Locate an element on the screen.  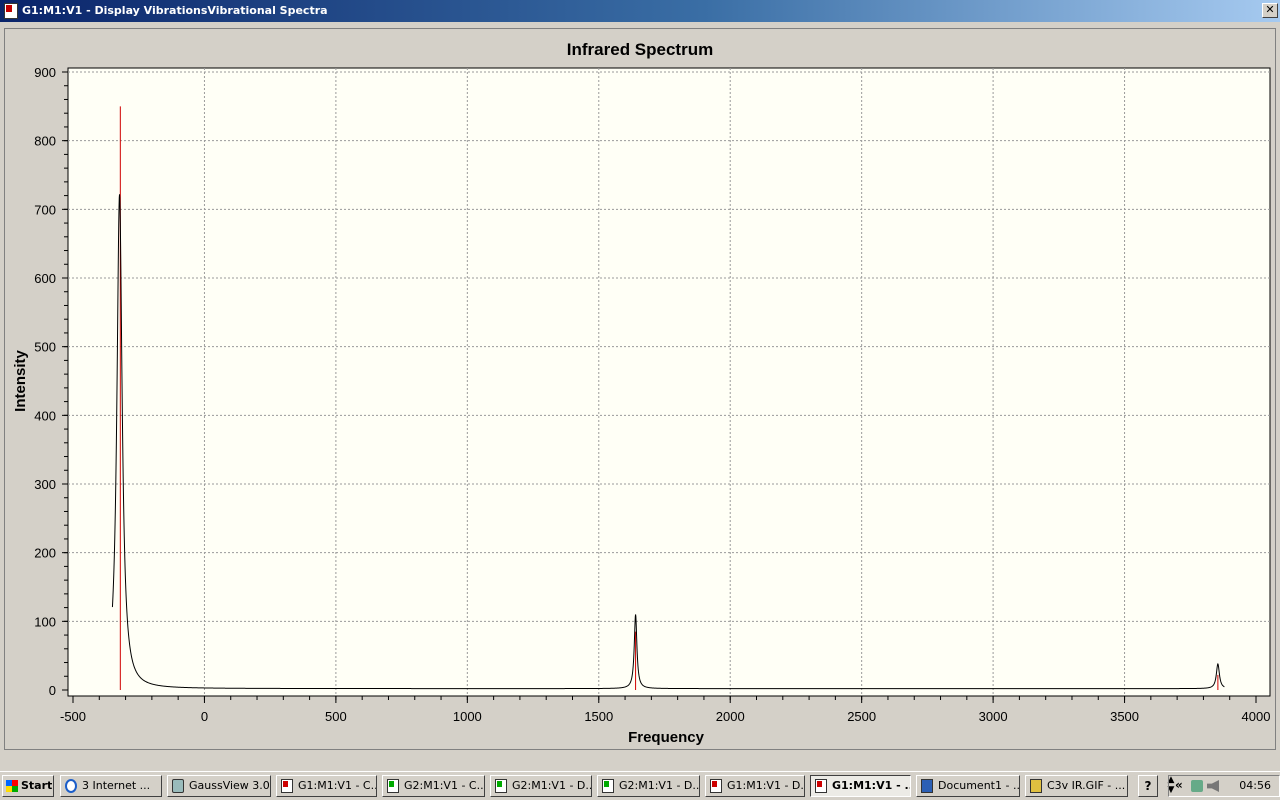
system-tray: « 04:56 is located at coordinates (1224, 786).